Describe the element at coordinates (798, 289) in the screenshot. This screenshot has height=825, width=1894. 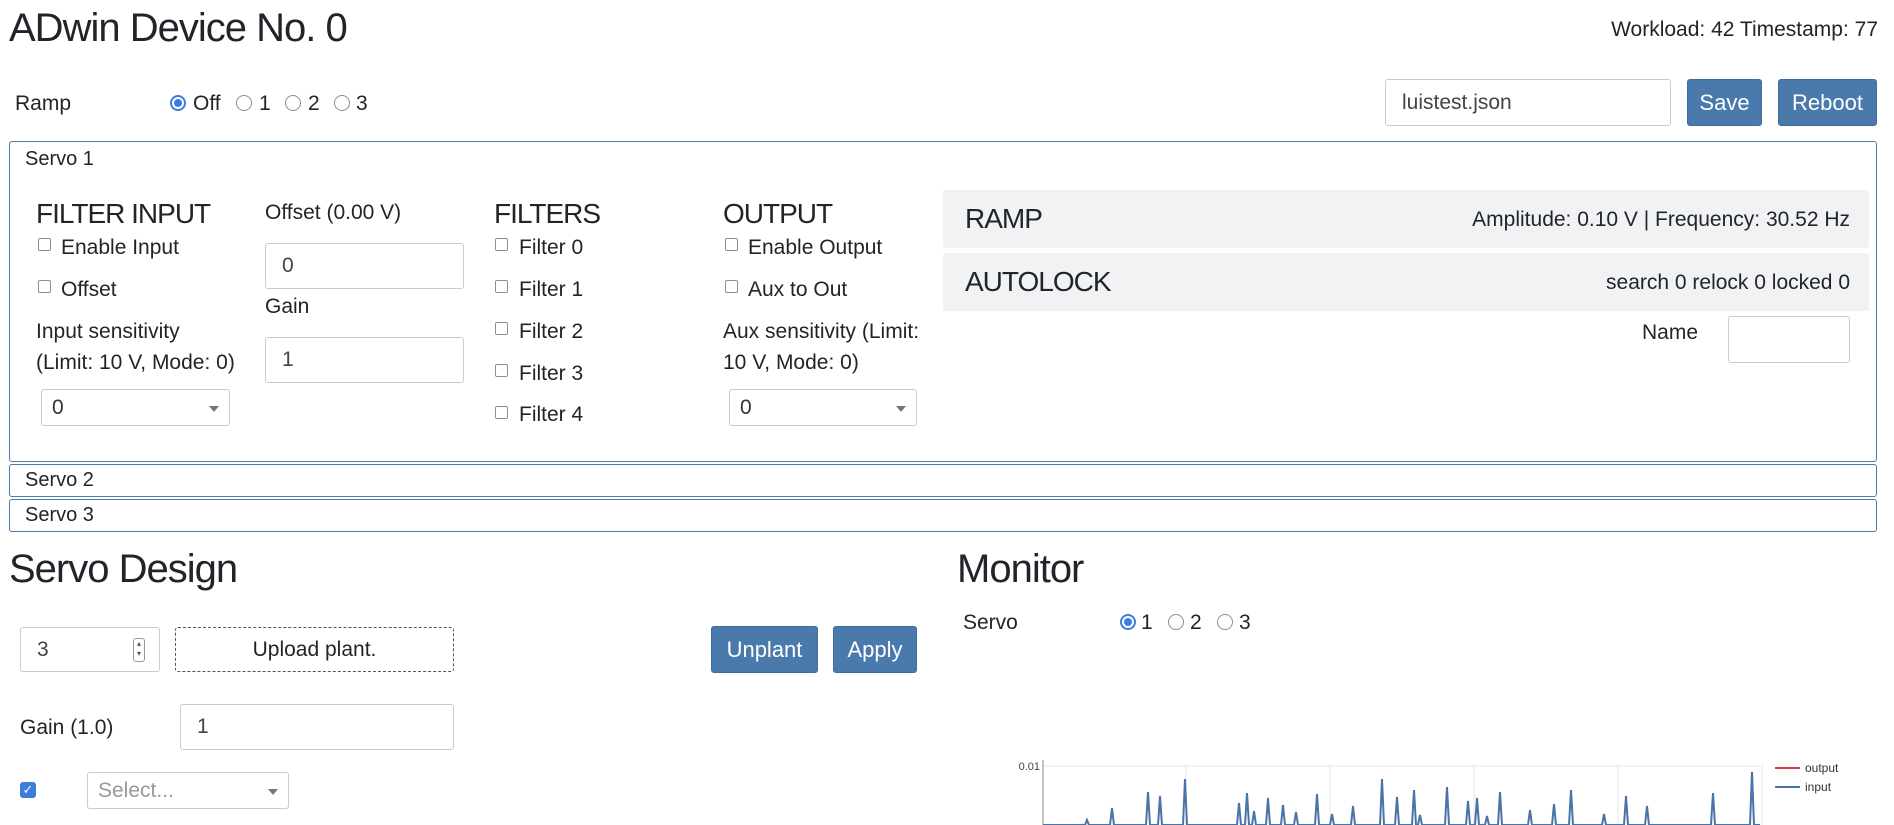
I see `aux-to-out-label: Aux to Out` at that location.